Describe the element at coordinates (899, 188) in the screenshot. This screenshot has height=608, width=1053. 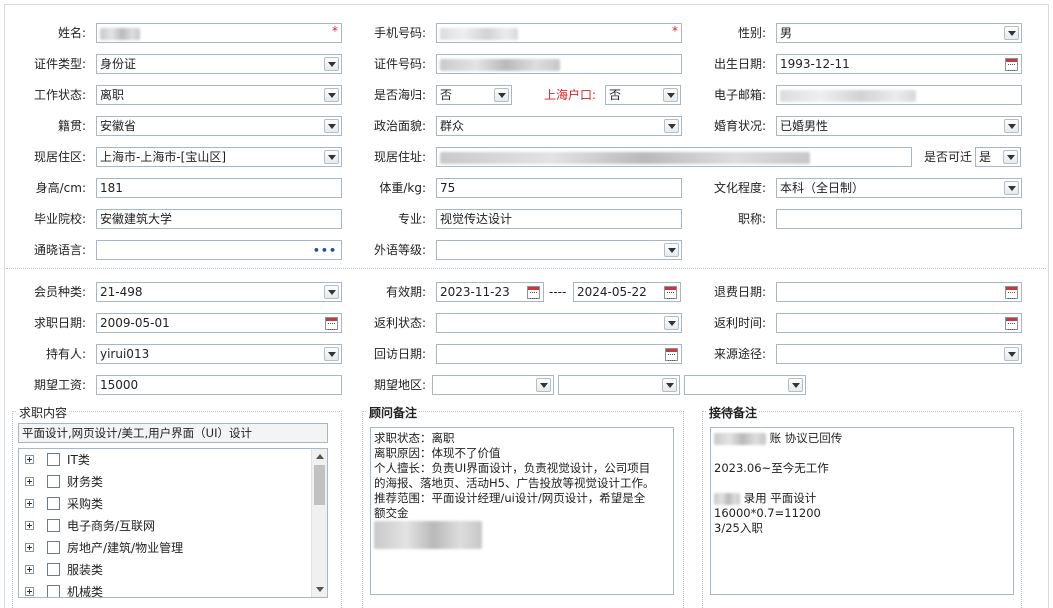
I see `education-select: 本科（全日制）` at that location.